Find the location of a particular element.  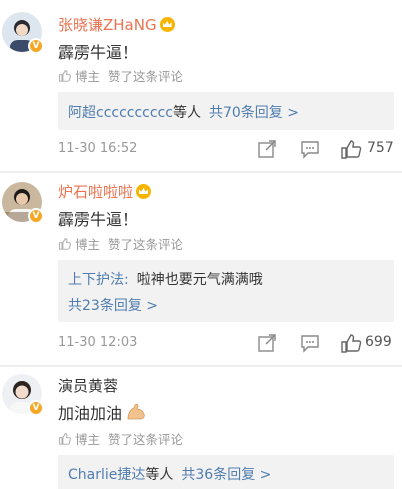

reply-user: 上下护法: is located at coordinates (98, 280).